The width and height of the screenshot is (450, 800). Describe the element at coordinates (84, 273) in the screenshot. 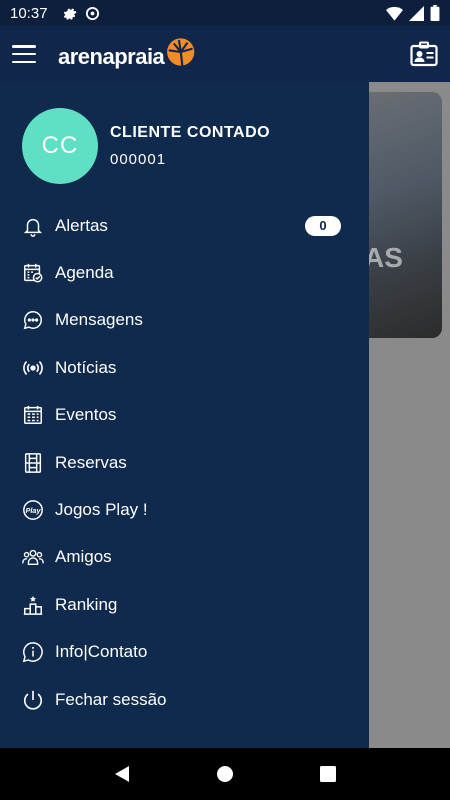

I see `menu-item-label: Agenda` at that location.